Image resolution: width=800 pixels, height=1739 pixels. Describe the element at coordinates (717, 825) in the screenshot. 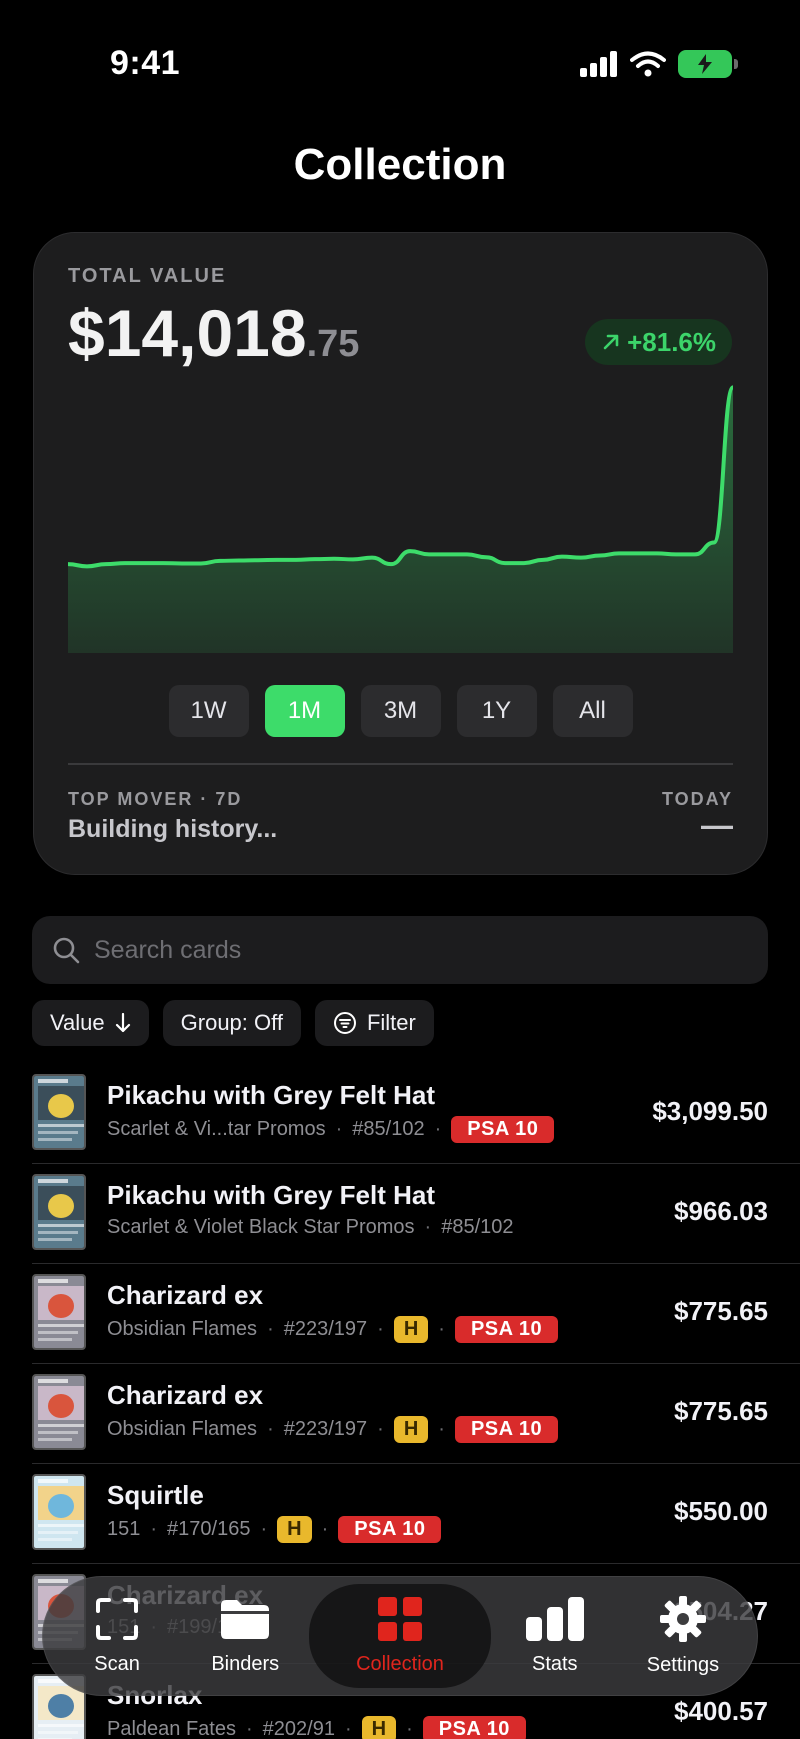

I see `today-value: —` at that location.